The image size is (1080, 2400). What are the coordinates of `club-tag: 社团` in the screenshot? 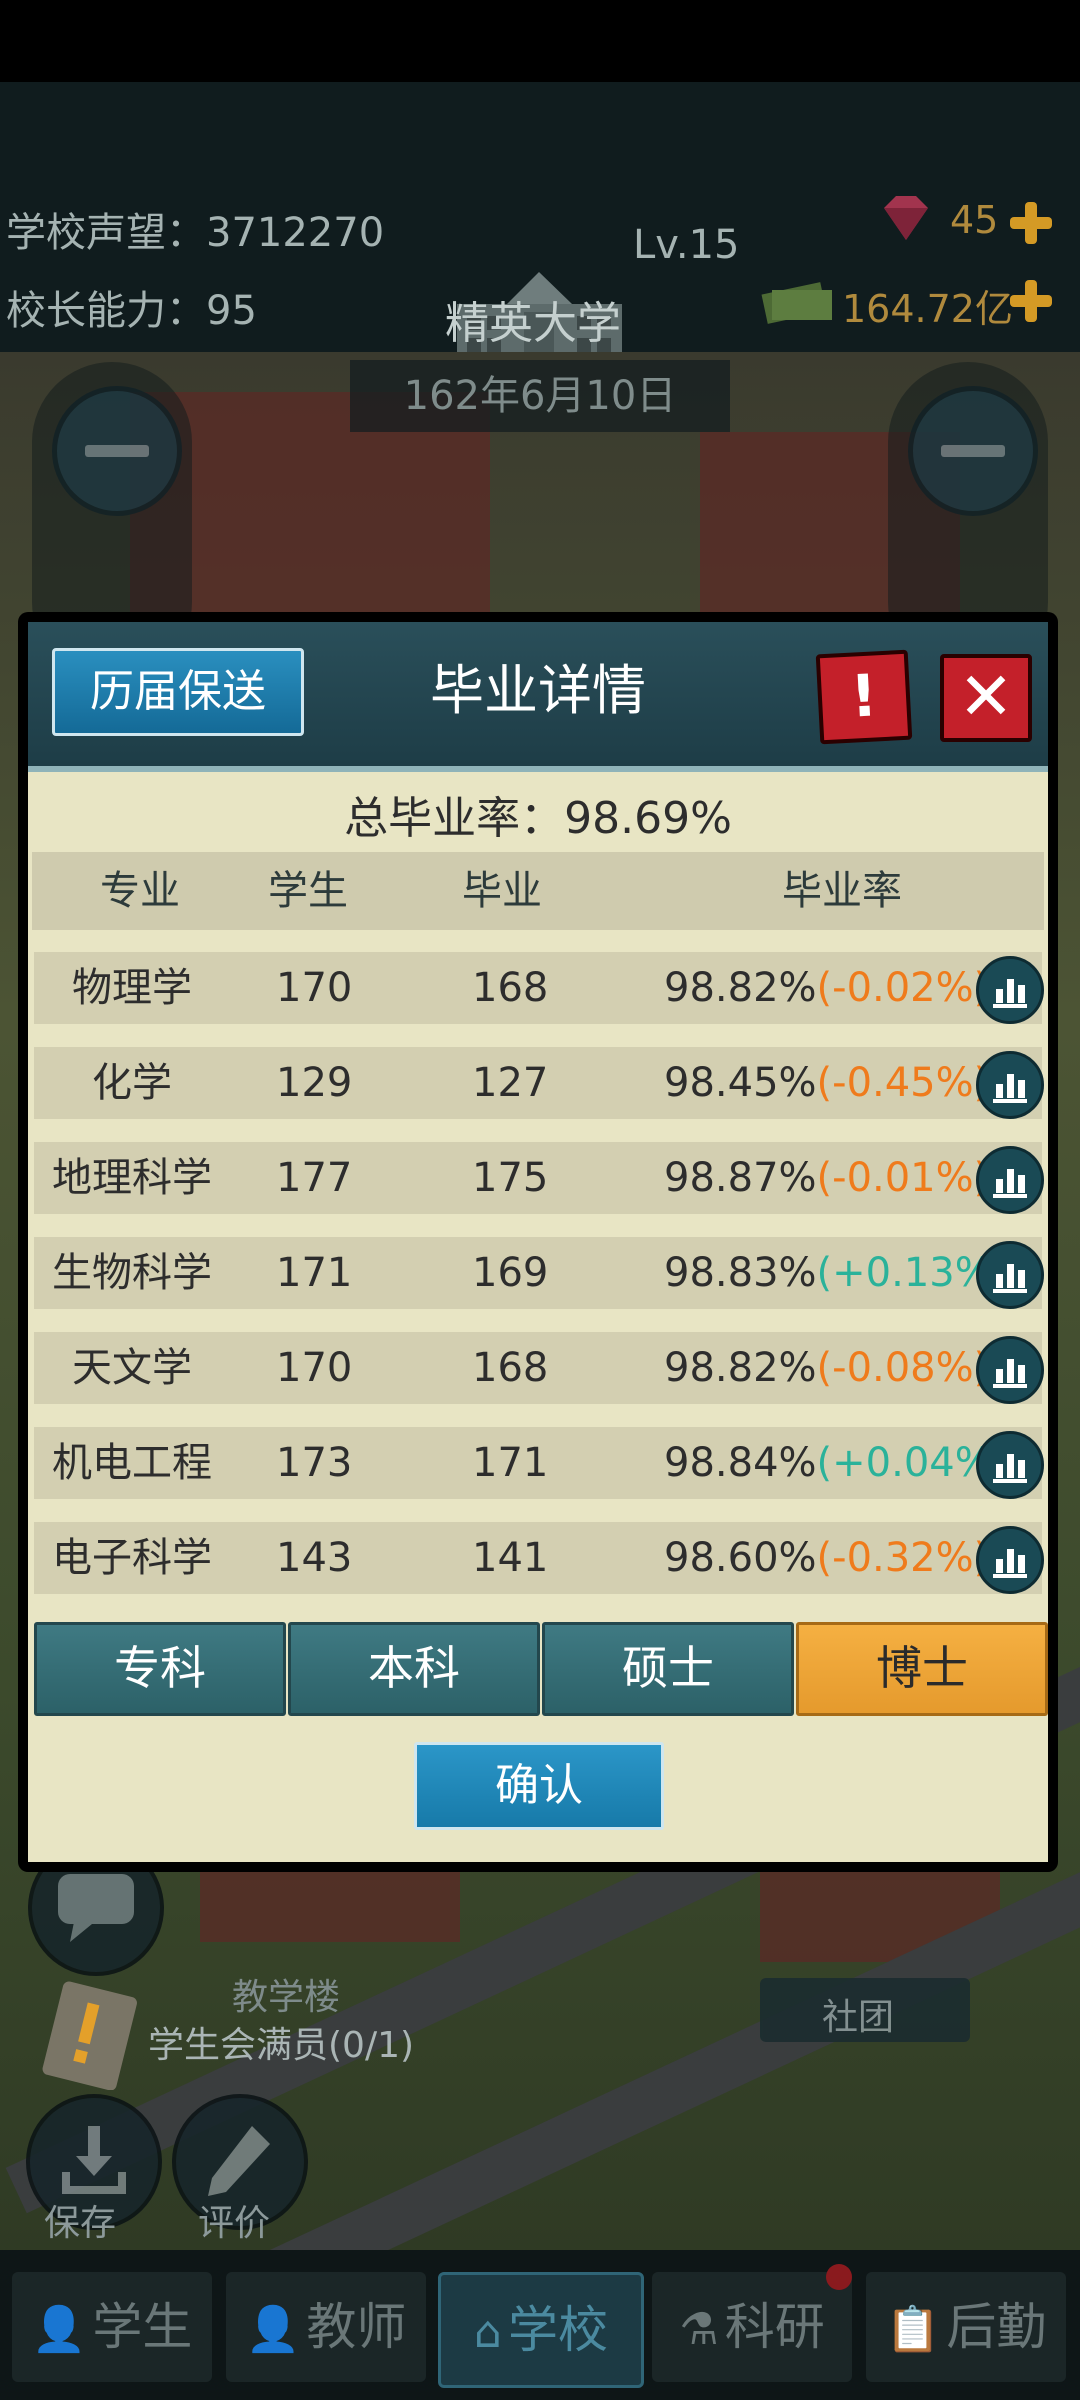 It's located at (865, 2010).